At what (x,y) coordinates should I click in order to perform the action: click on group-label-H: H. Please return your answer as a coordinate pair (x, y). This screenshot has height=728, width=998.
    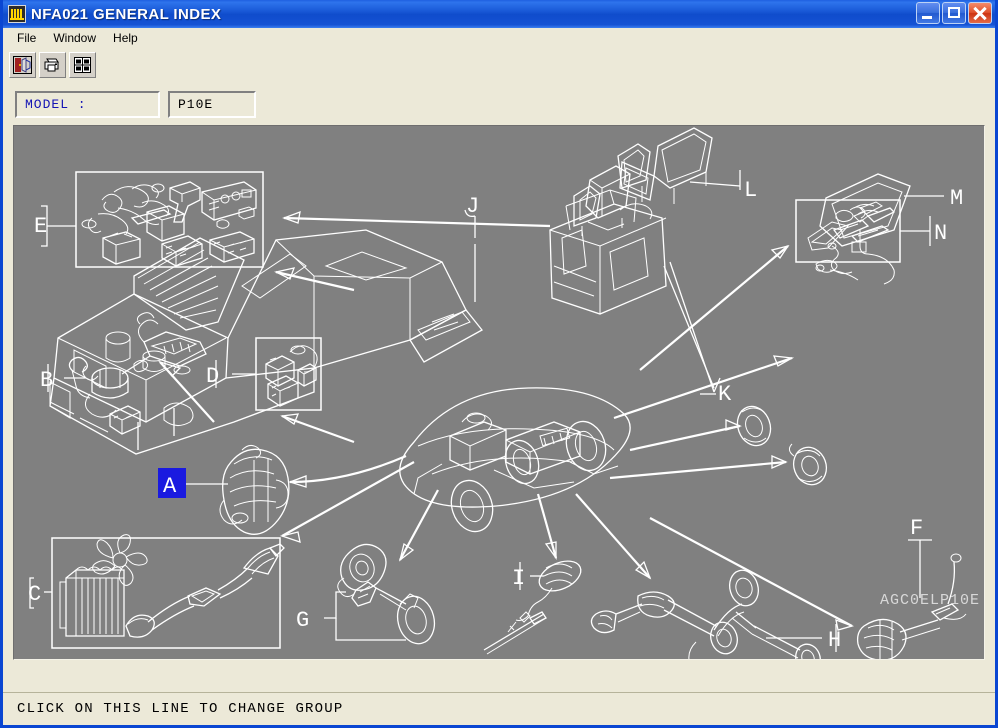
    Looking at the image, I should click on (834, 640).